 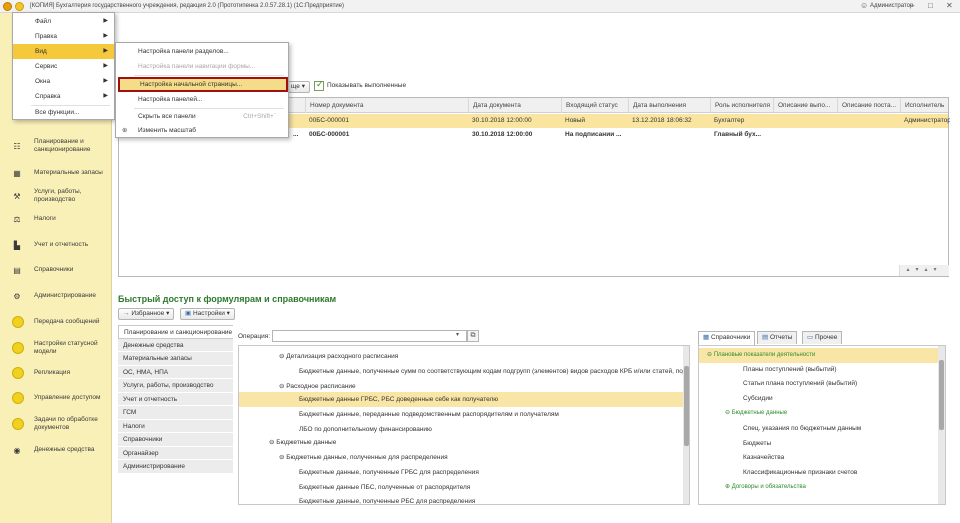 I want to click on sidebar-item-planning: ☷ Планирование и санкционирование, so click(x=56, y=146).